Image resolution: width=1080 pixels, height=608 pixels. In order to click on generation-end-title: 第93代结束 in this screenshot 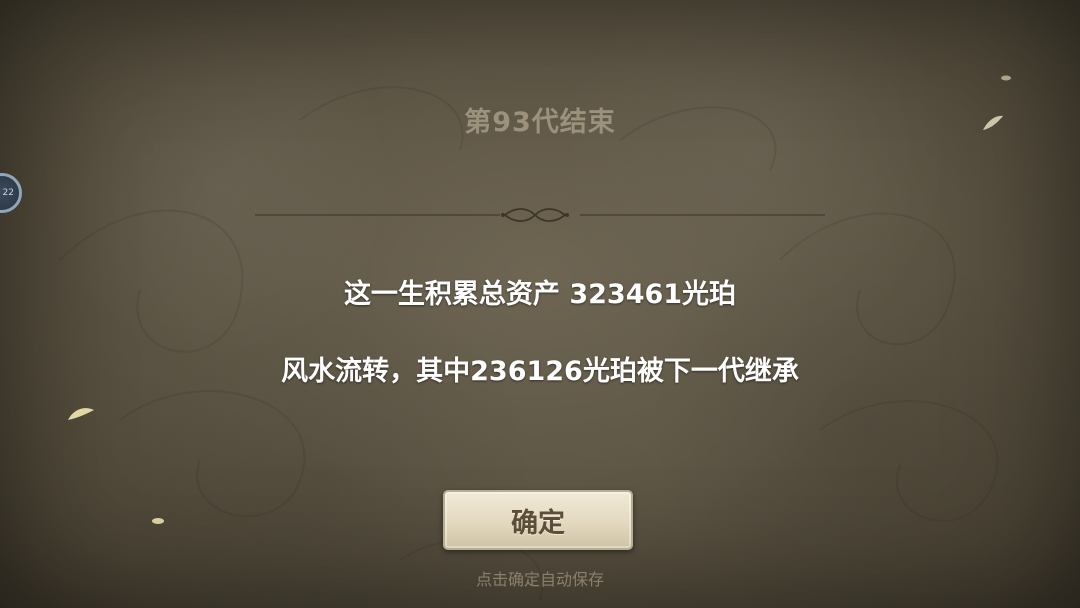, I will do `click(540, 122)`.